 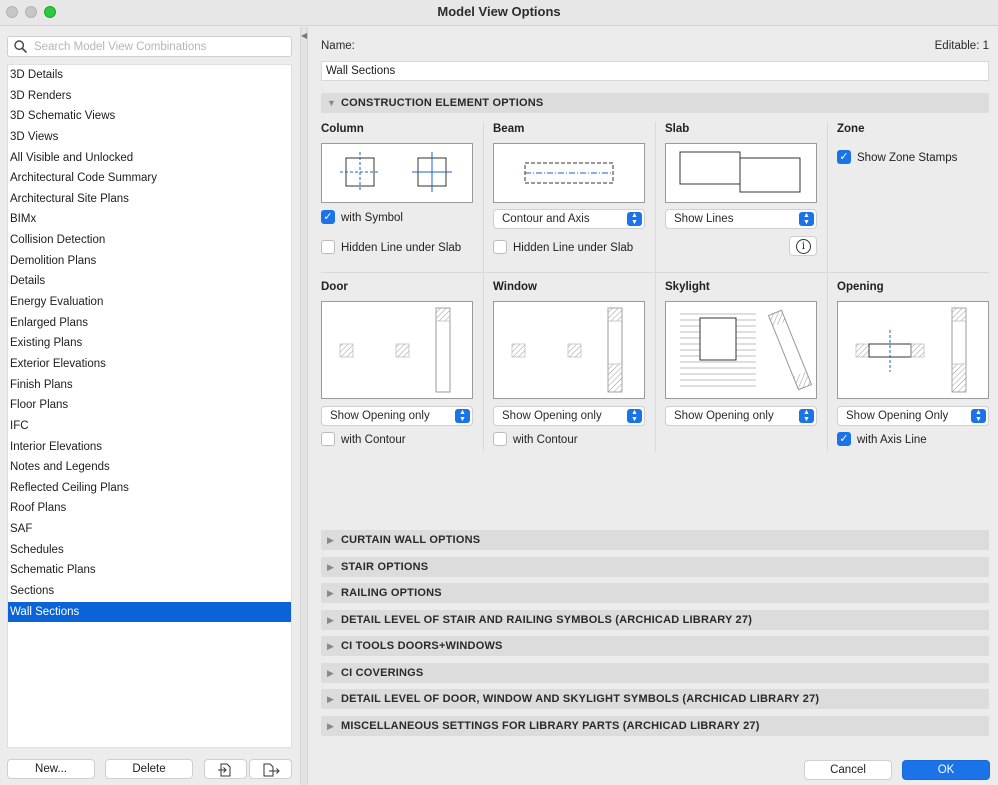 What do you see at coordinates (882, 439) in the screenshot?
I see `with-axis-line-checkbox: ✓ with Axis Line` at bounding box center [882, 439].